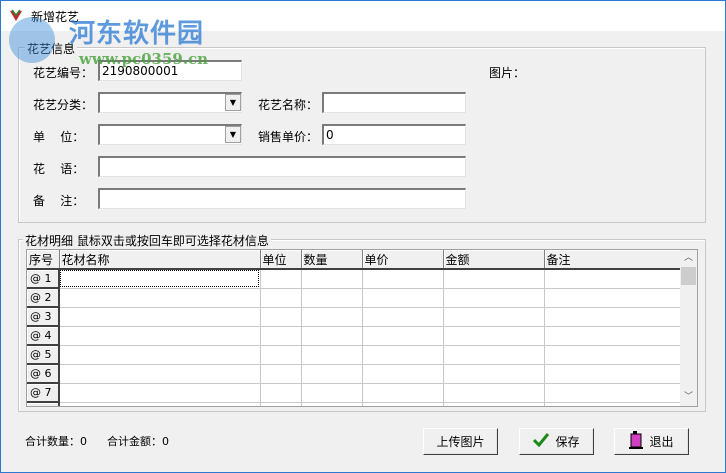 This screenshot has height=473, width=726. I want to click on code-input, so click(170, 70).